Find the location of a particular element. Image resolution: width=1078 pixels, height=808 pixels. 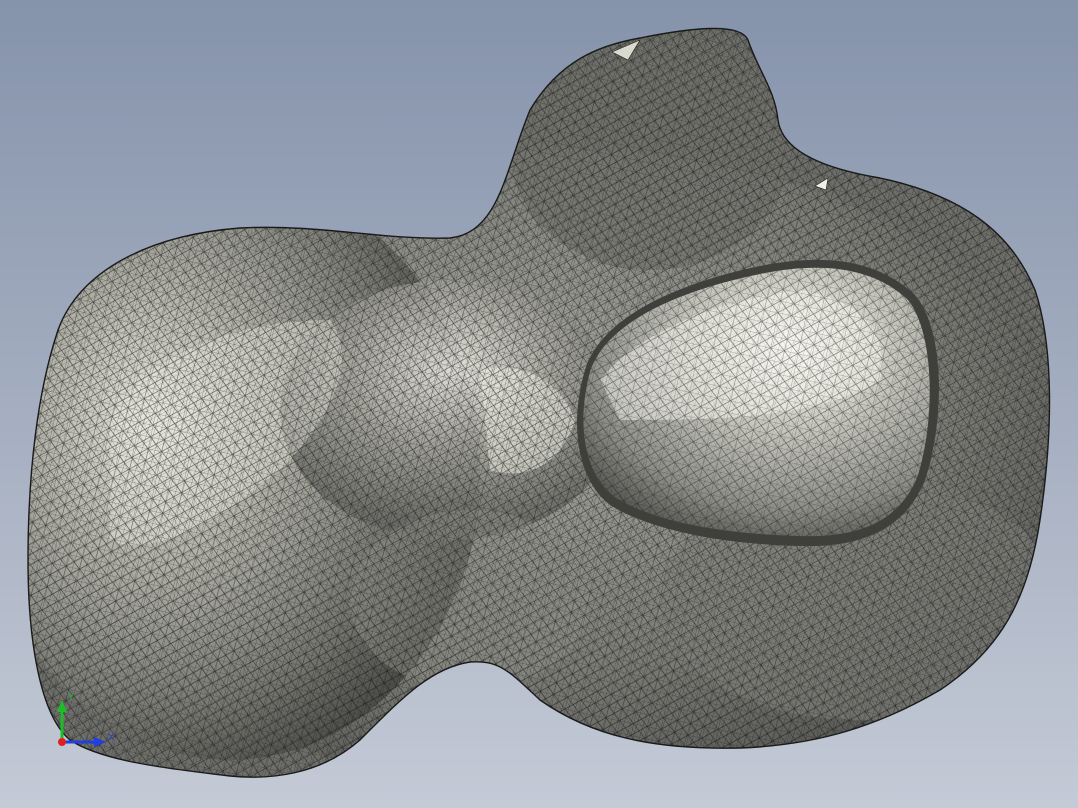

y-axis-arrowhead is located at coordinates (62, 706).